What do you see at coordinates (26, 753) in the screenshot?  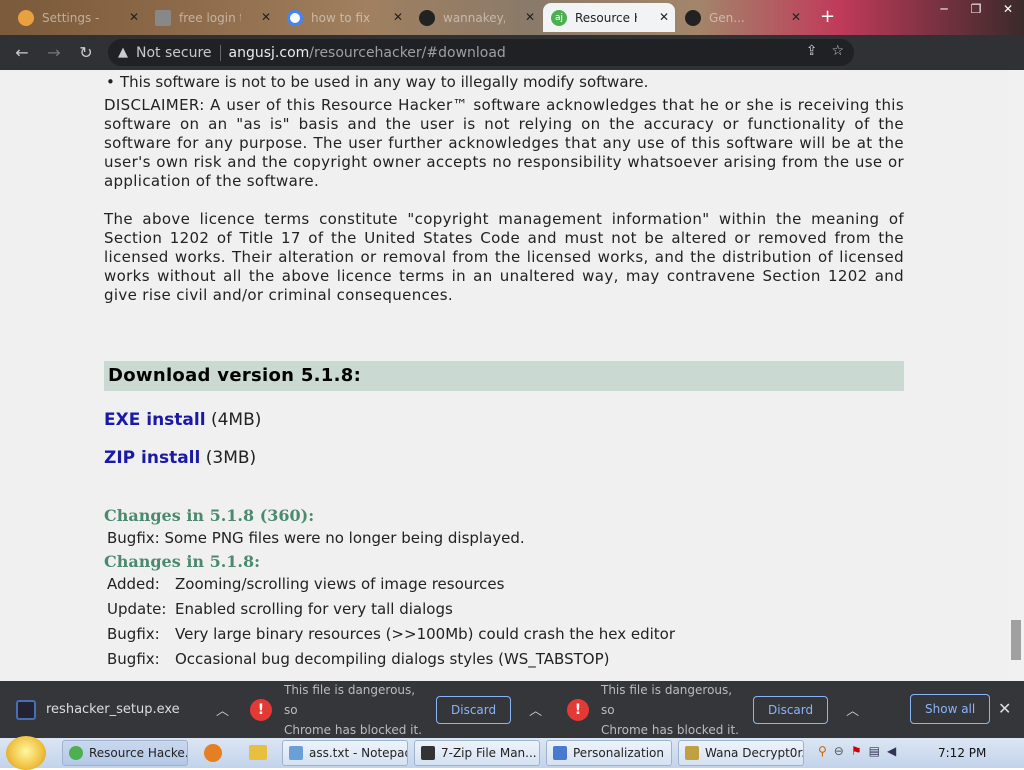 I see `start-button` at bounding box center [26, 753].